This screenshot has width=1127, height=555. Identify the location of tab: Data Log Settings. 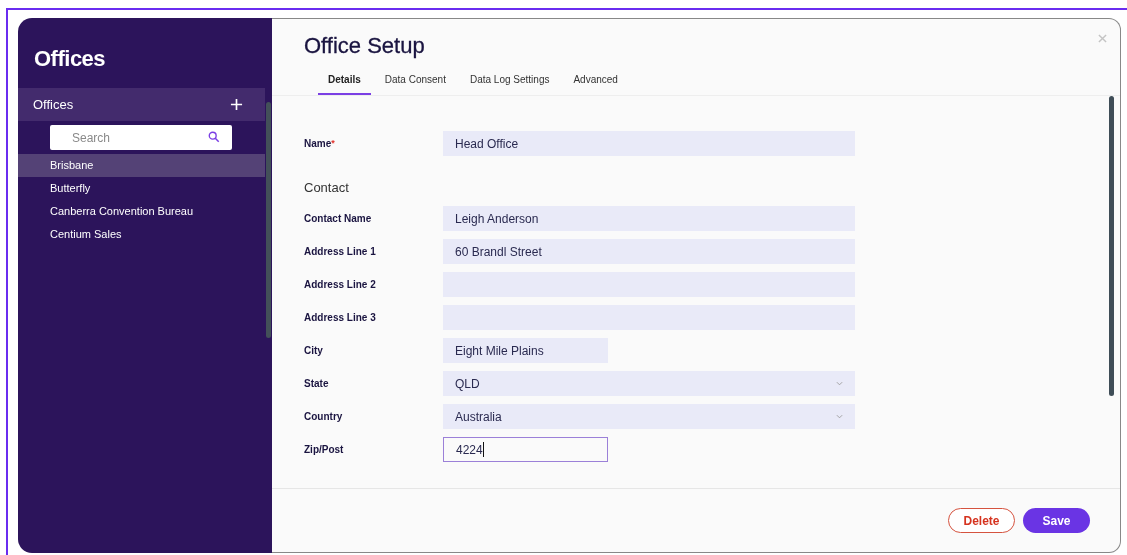
(509, 81).